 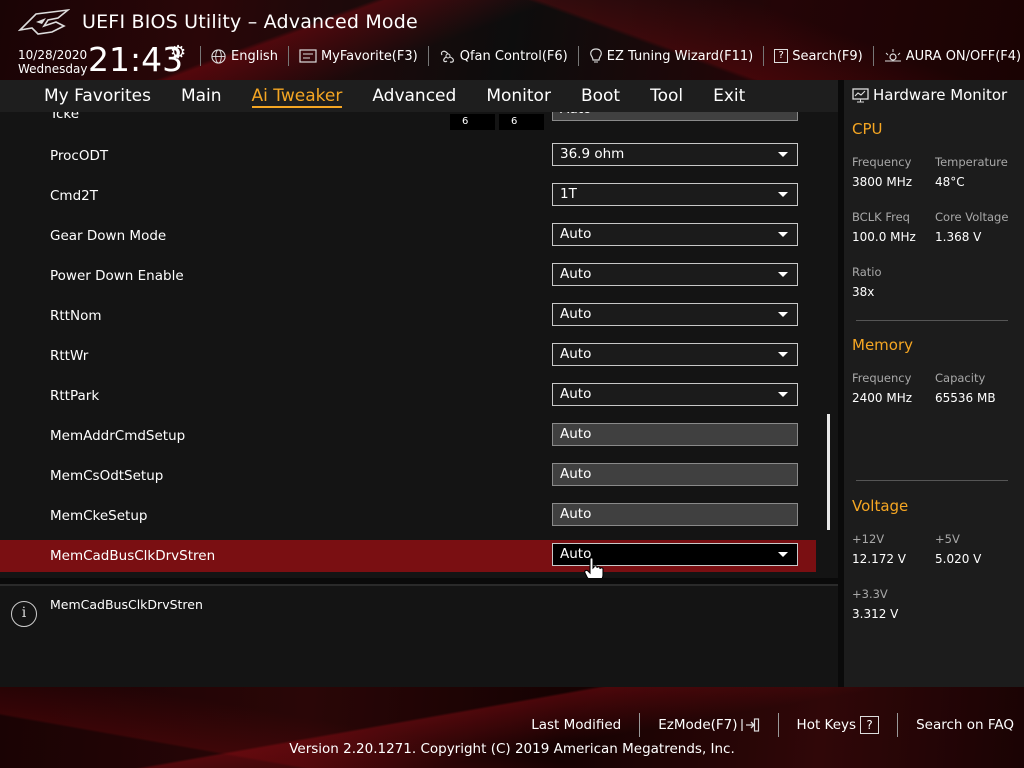 What do you see at coordinates (126, 604) in the screenshot?
I see `help-text: MemCadBusClkDrvStren` at bounding box center [126, 604].